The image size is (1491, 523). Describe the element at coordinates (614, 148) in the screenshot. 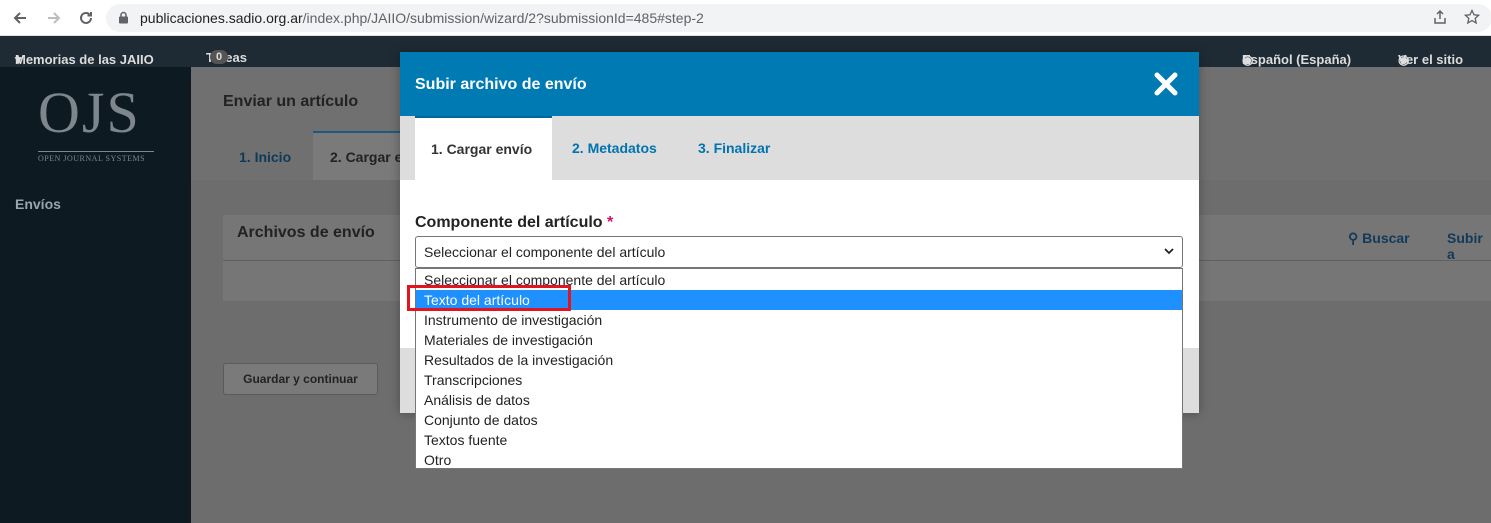

I see `tab-metadatos: 2. Metadatos` at that location.